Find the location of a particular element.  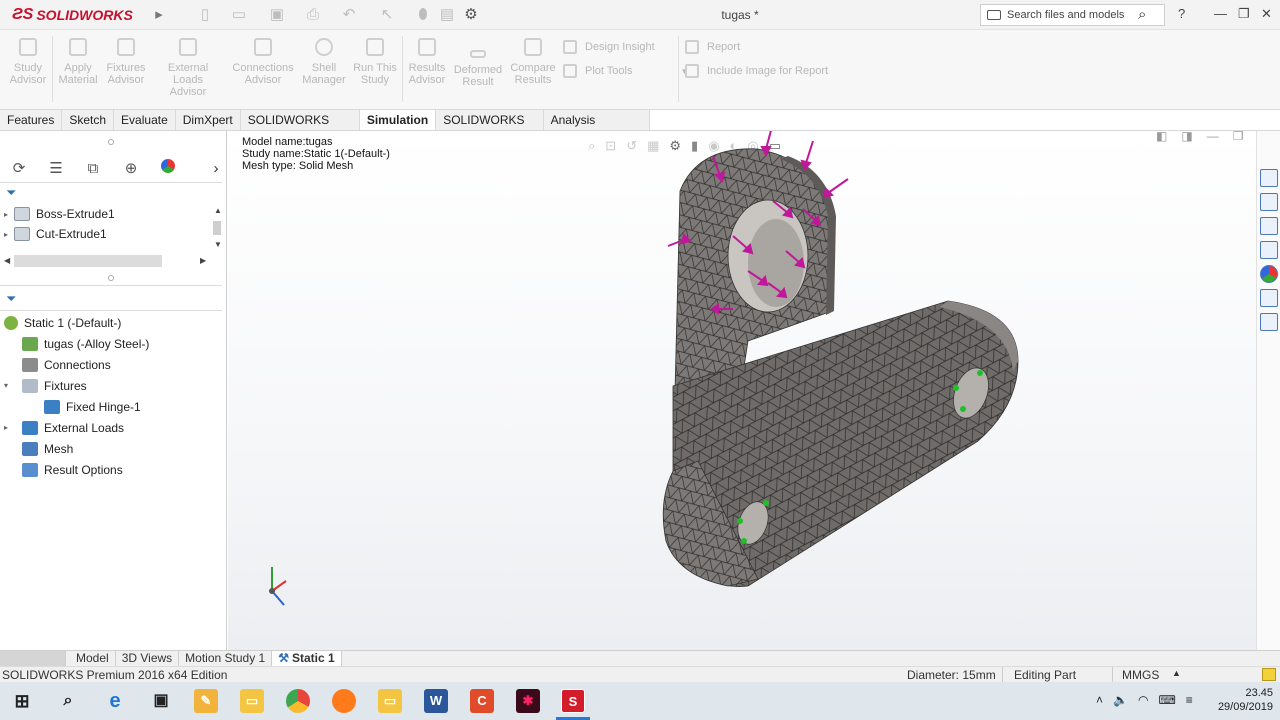

tree-item-fixtures: ▾ Fixtures is located at coordinates (111, 385).